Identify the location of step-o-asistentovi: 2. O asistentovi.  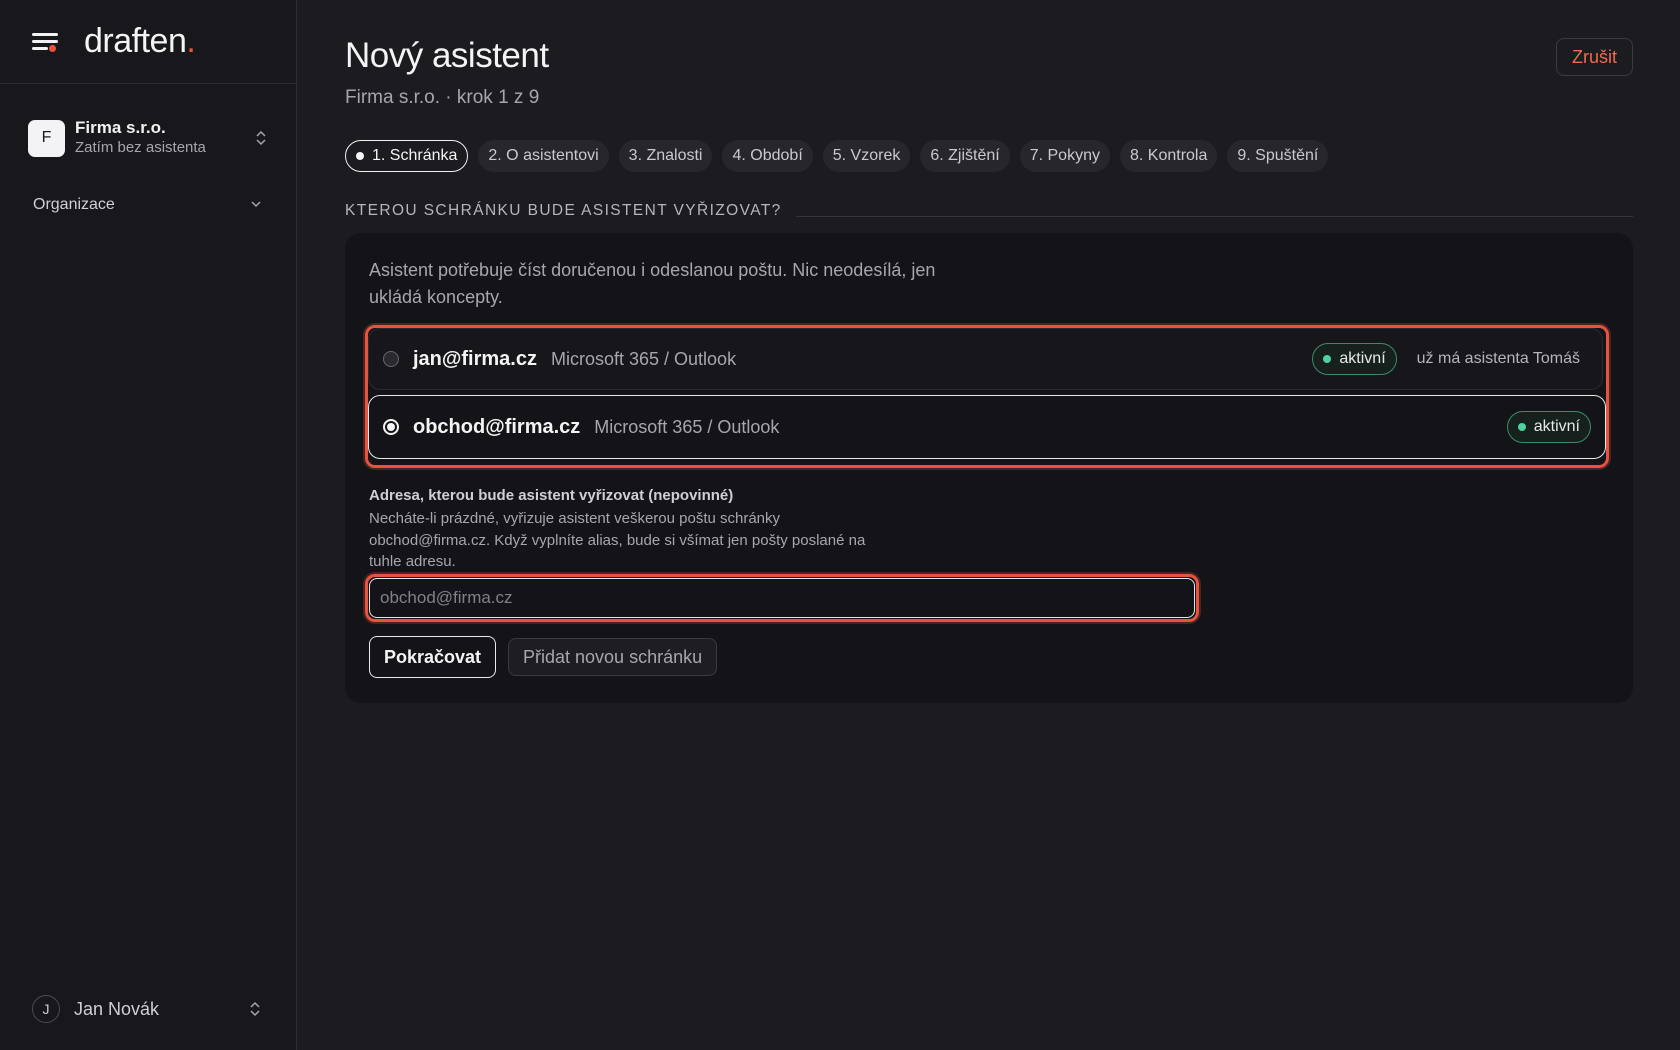
(543, 156).